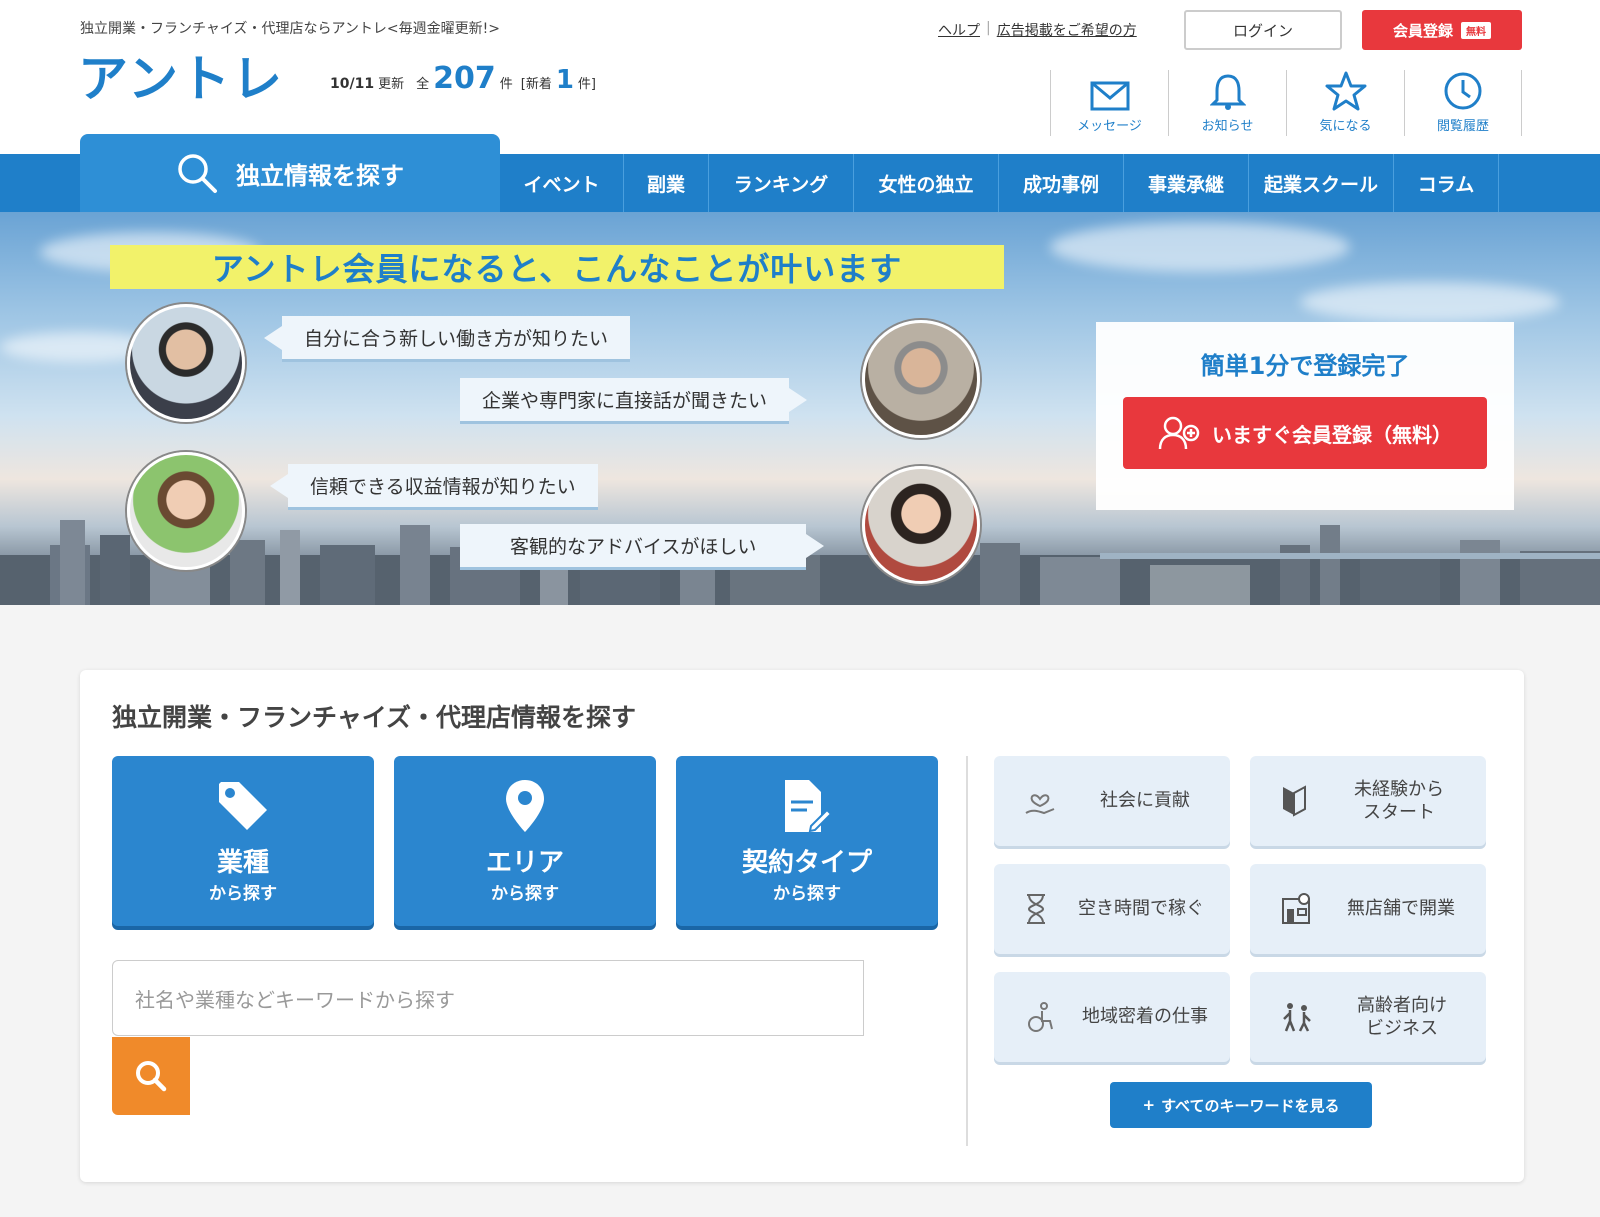 The width and height of the screenshot is (1600, 1217). I want to click on search-panel-title: 独立開業・フランチャイズ・代理店情報を探す, so click(374, 717).